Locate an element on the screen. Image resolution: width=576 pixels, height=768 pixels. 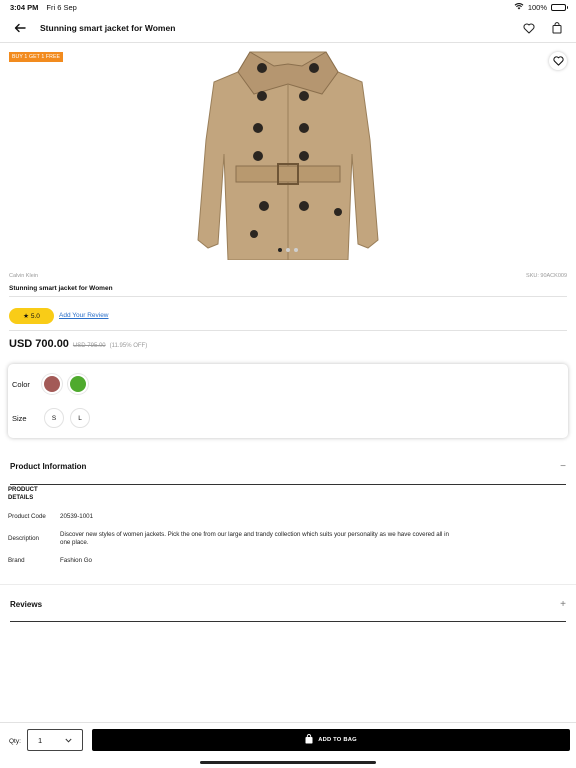
section-title: Product Information is located at coordinates (48, 466).